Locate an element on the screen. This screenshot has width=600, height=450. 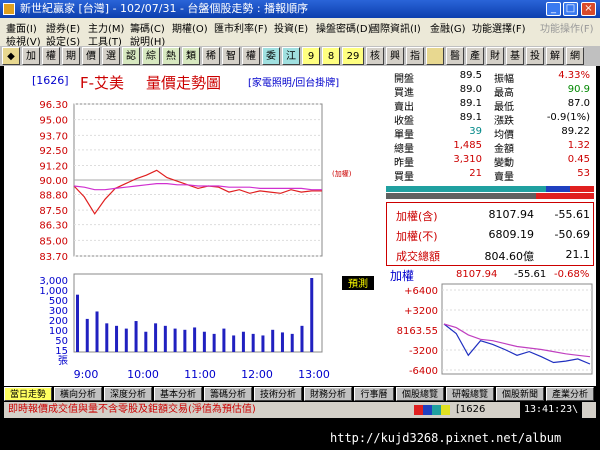
price-y-tick: 90.00 is located at coordinates (53, 181).